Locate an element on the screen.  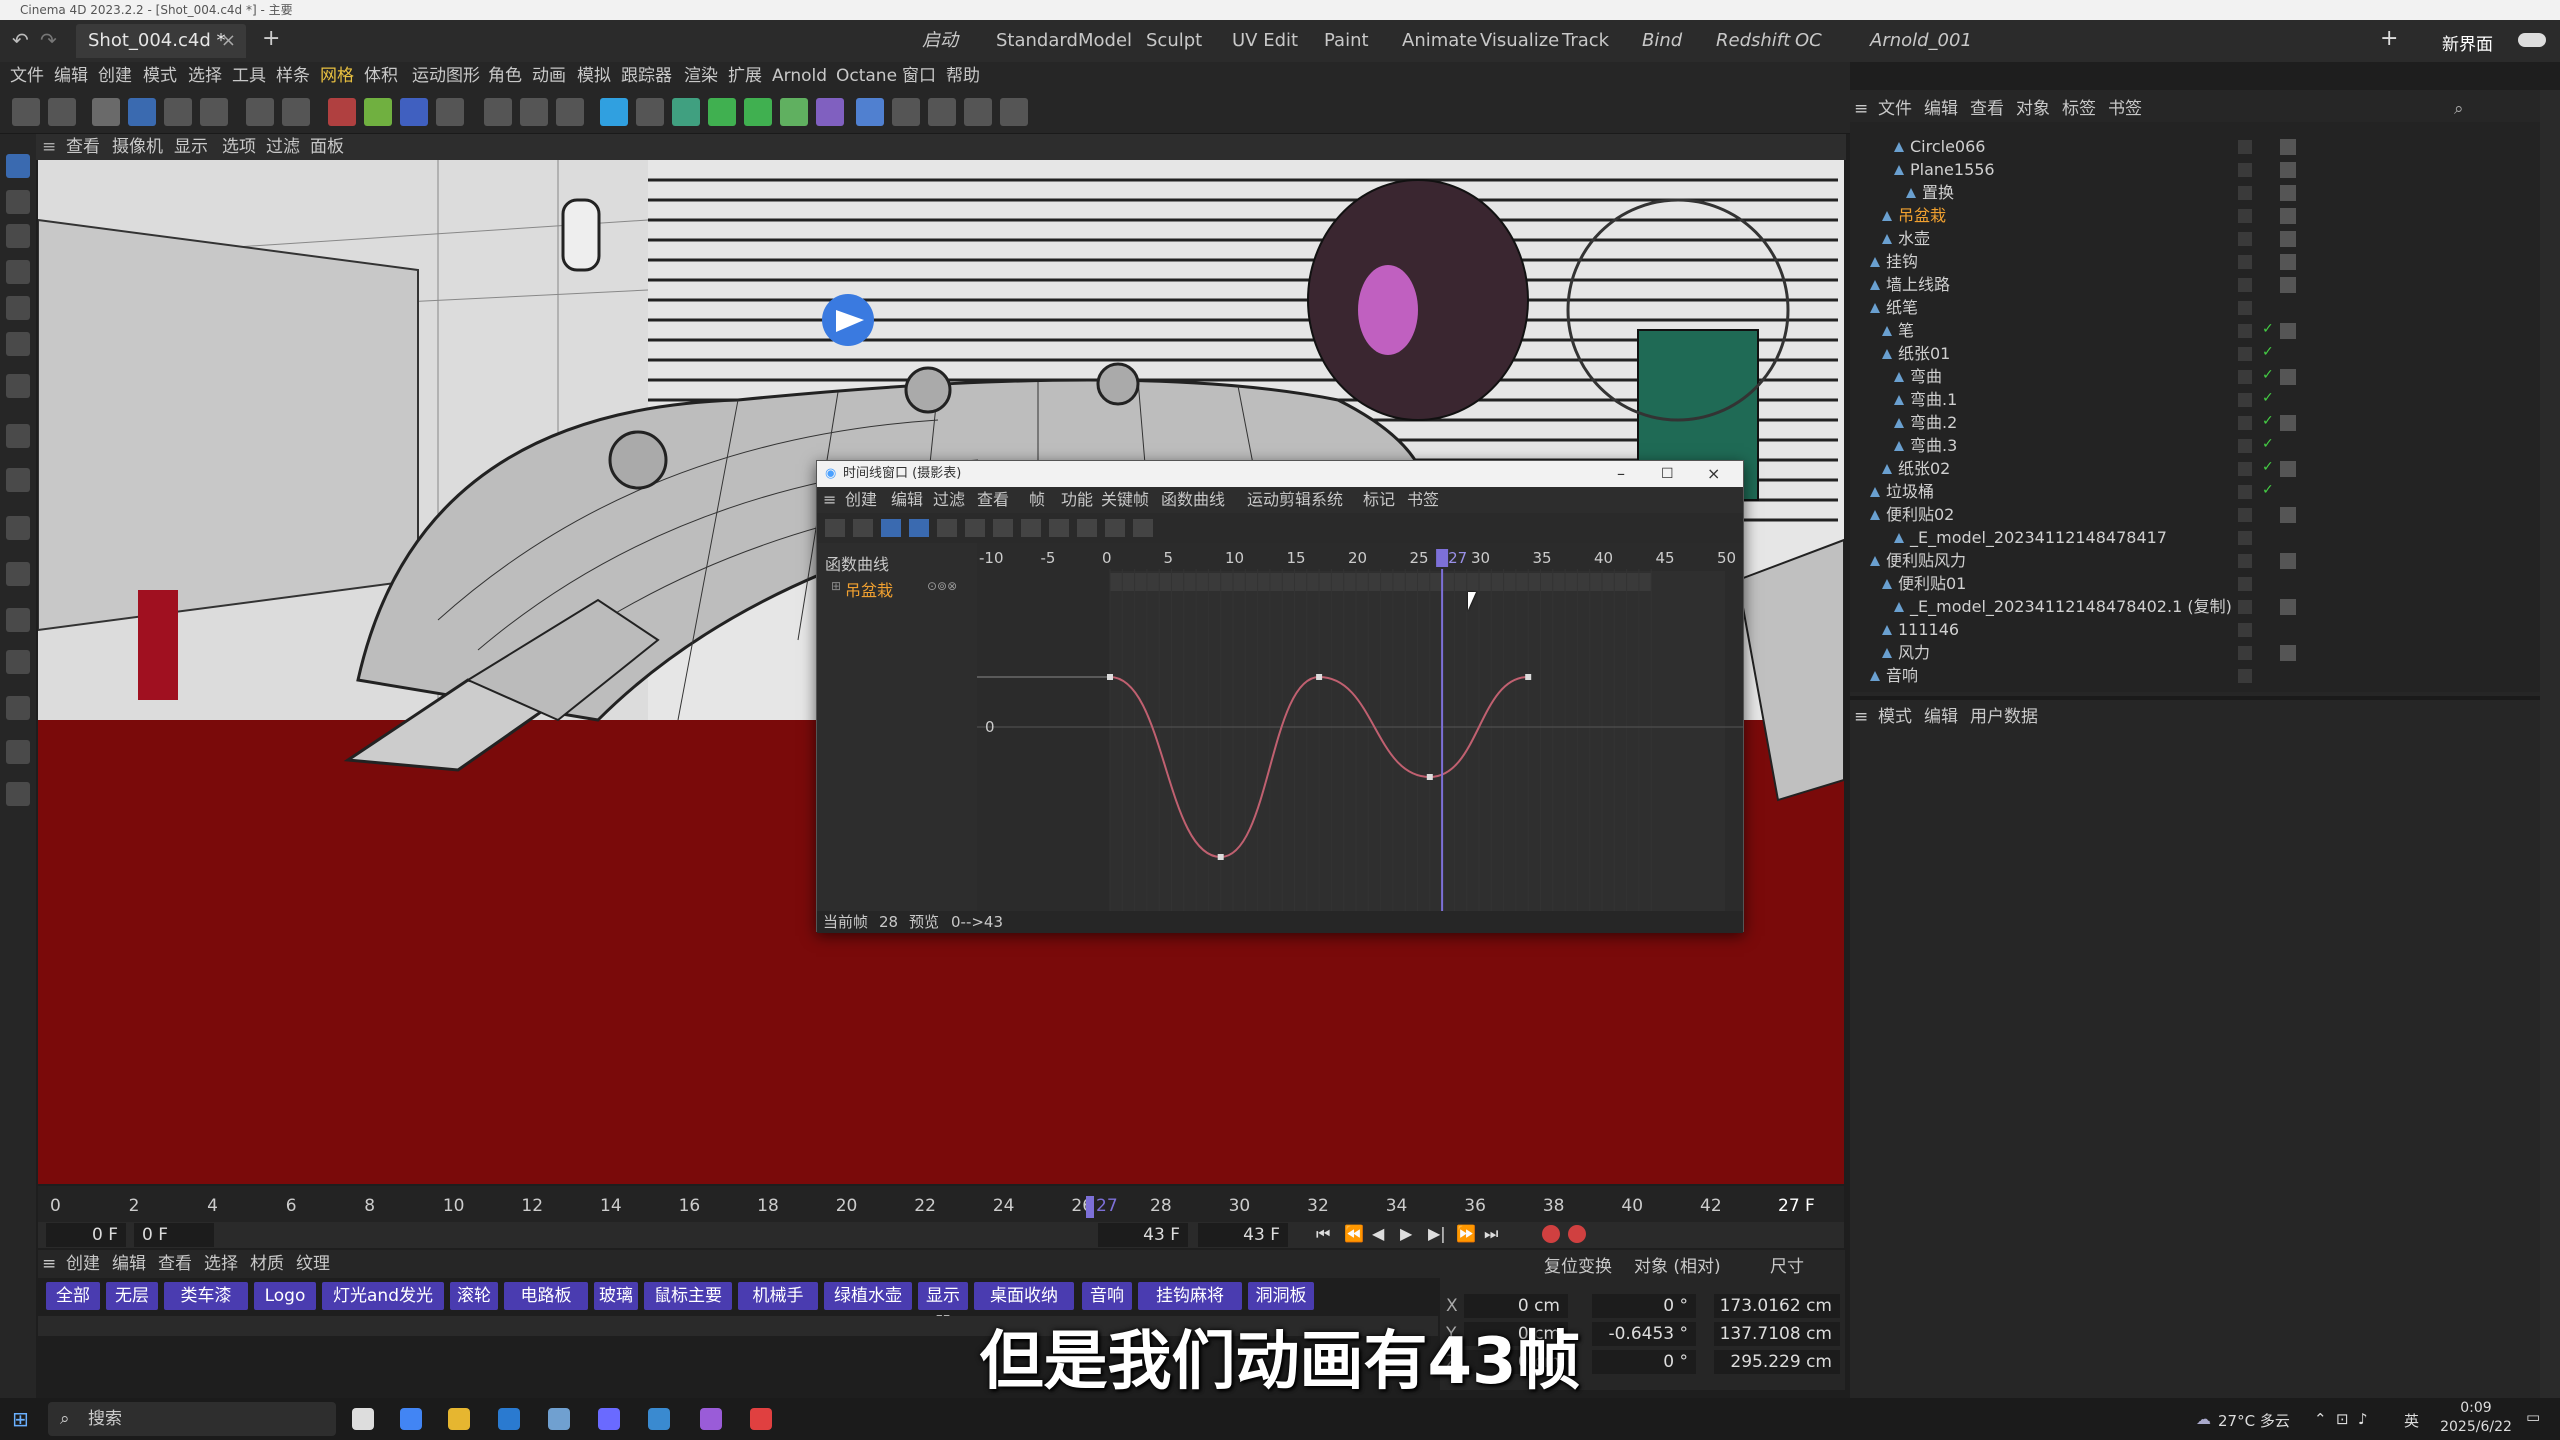
menu-item: Octane is located at coordinates (866, 76).